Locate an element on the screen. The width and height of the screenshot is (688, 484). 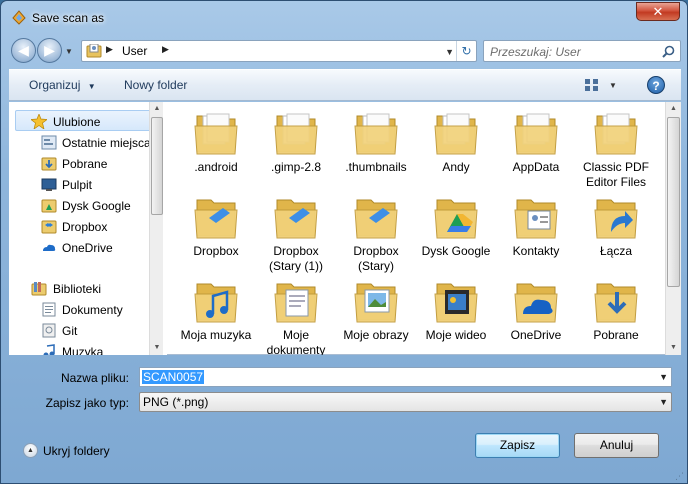
address-history-dropdown: ▼ is located at coordinates (449, 52).